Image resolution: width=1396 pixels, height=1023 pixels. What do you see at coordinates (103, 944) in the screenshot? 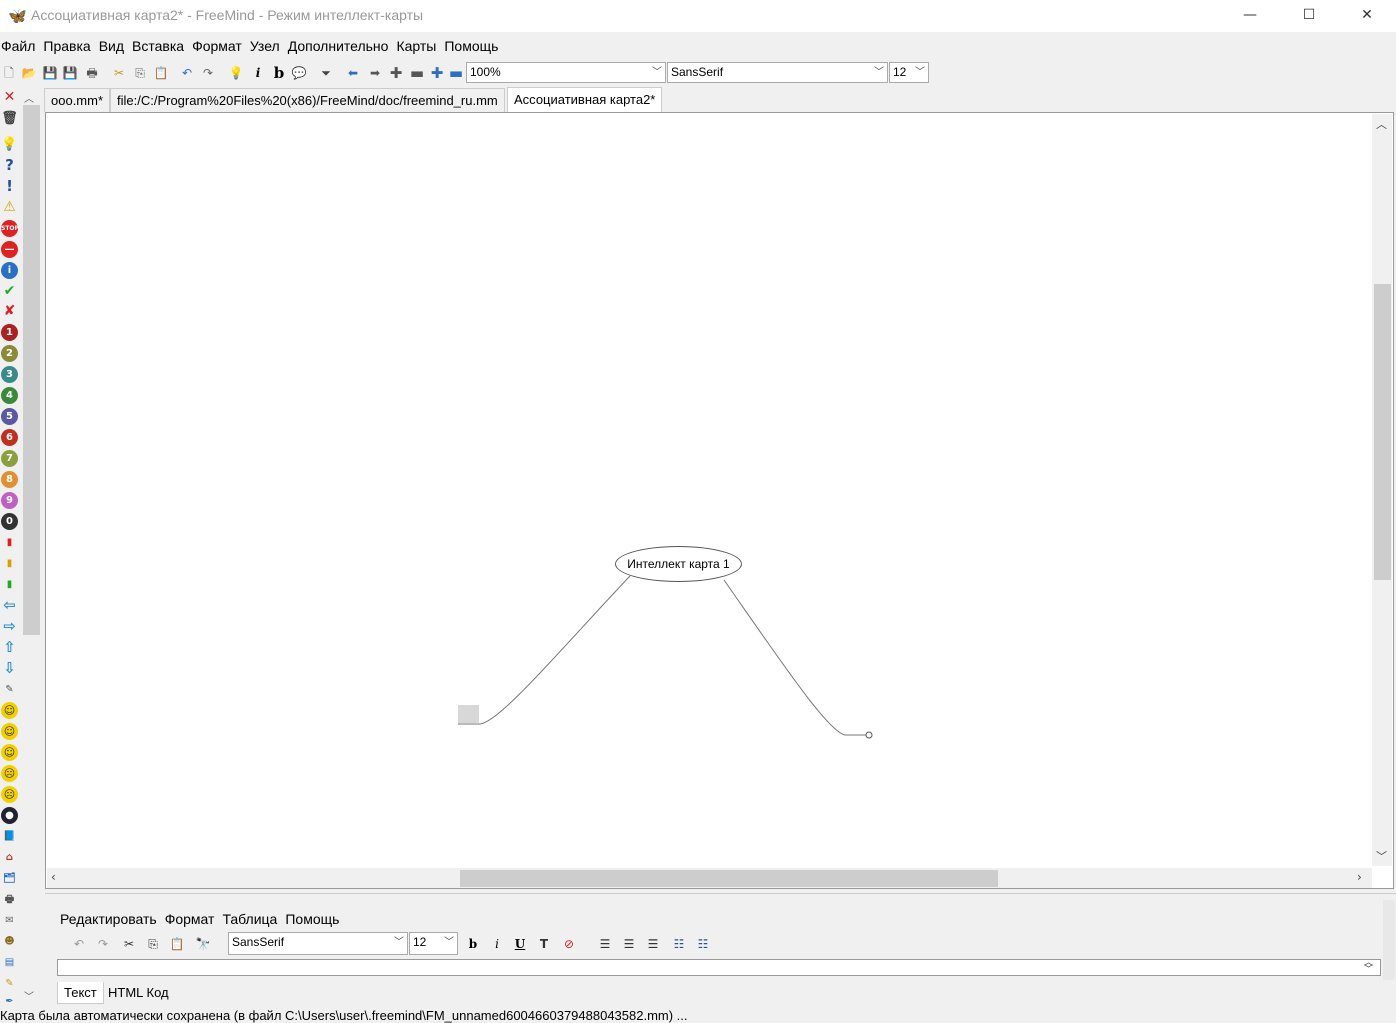
I see `redo-icon: ↷` at bounding box center [103, 944].